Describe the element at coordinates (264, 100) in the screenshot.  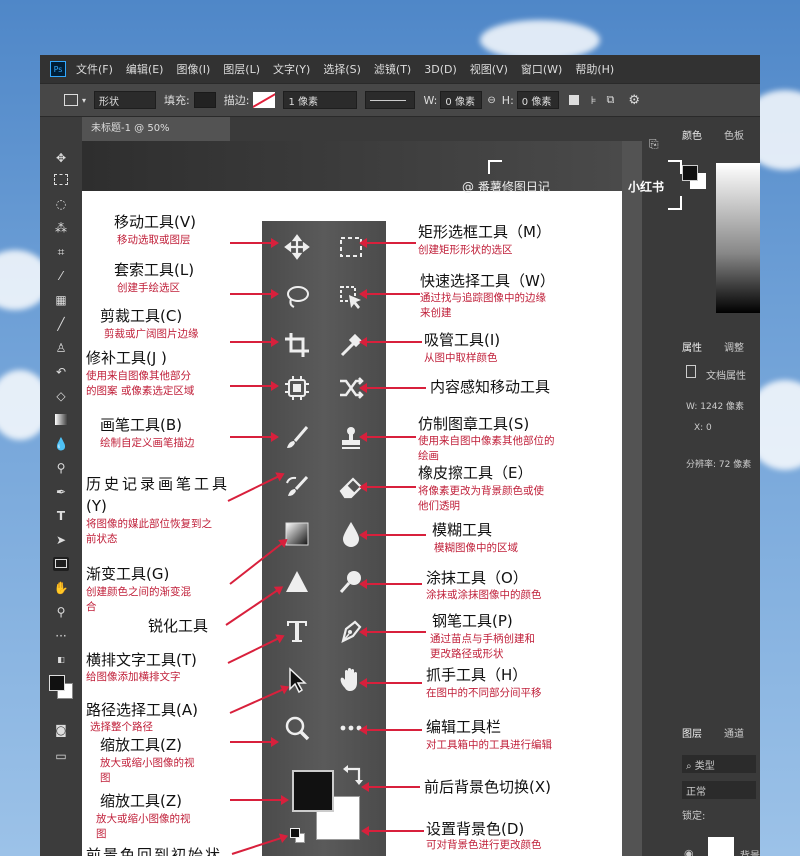
I see `stroke-swatch` at that location.